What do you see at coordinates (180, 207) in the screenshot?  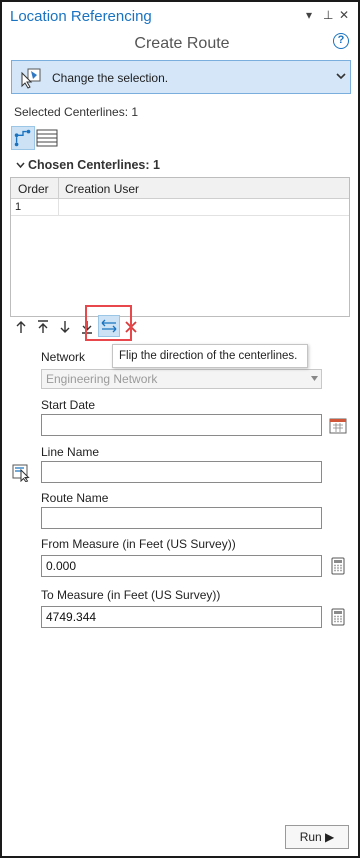 I see `table-row: 1` at bounding box center [180, 207].